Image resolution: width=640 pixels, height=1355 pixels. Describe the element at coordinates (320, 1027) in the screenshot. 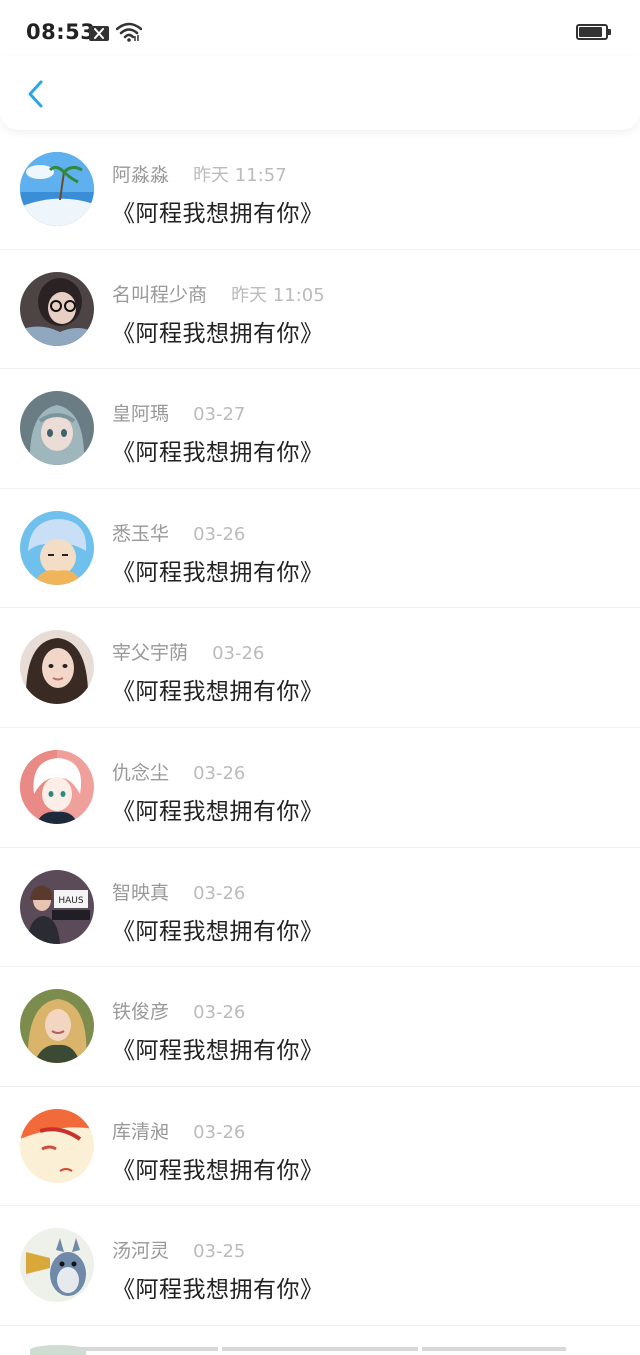

I see `list-item: 铁俊彦 03-26 《阿程我想拥有你》` at that location.